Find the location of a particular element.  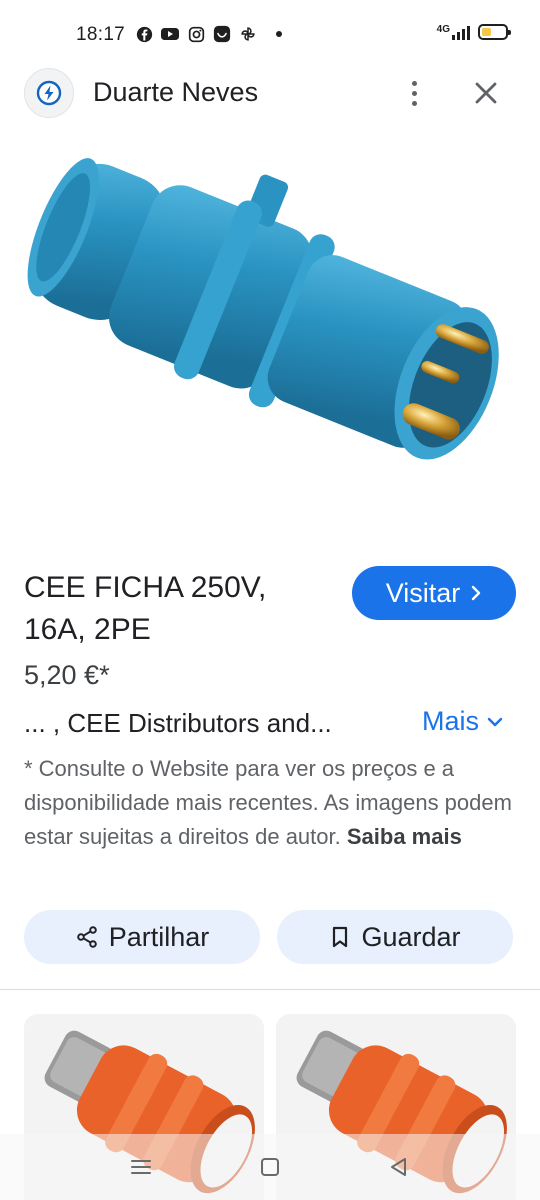

more-notifications-dot is located at coordinates (279, 34).